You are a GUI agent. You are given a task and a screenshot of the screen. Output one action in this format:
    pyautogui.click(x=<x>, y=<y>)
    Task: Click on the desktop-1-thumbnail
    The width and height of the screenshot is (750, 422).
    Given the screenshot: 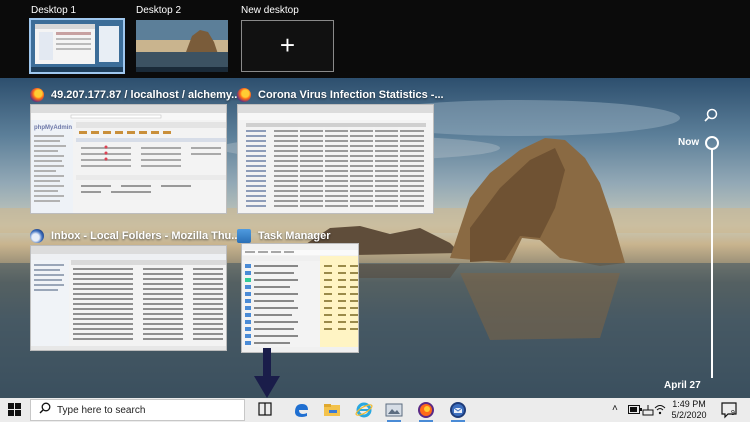 What is the action you would take?
    pyautogui.click(x=77, y=46)
    